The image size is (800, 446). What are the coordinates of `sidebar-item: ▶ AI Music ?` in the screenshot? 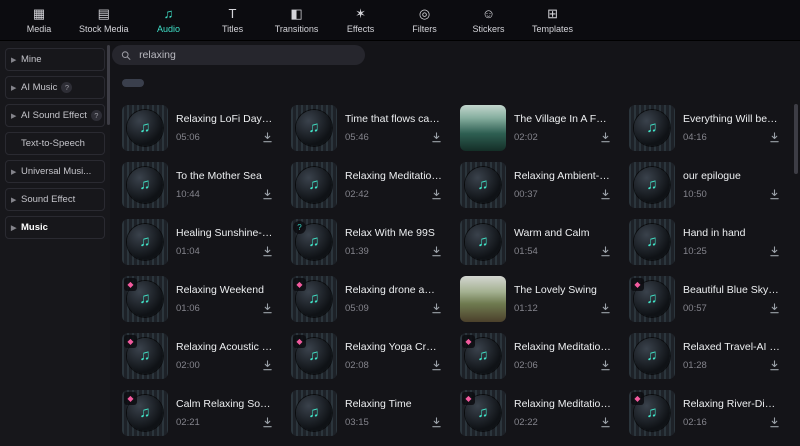 It's located at (55, 87).